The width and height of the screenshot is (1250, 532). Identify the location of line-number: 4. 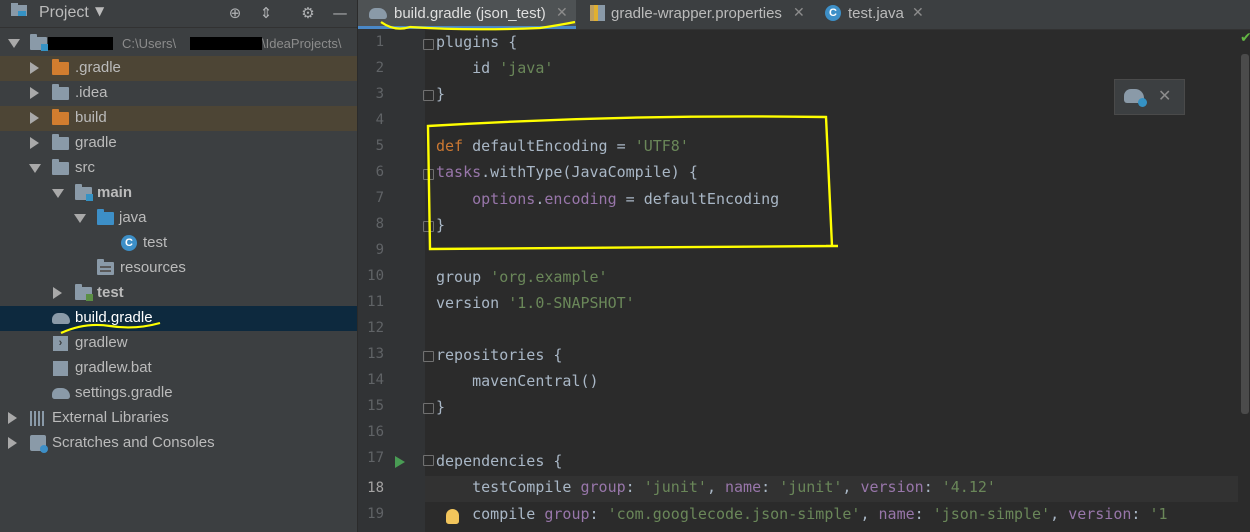
(379, 120).